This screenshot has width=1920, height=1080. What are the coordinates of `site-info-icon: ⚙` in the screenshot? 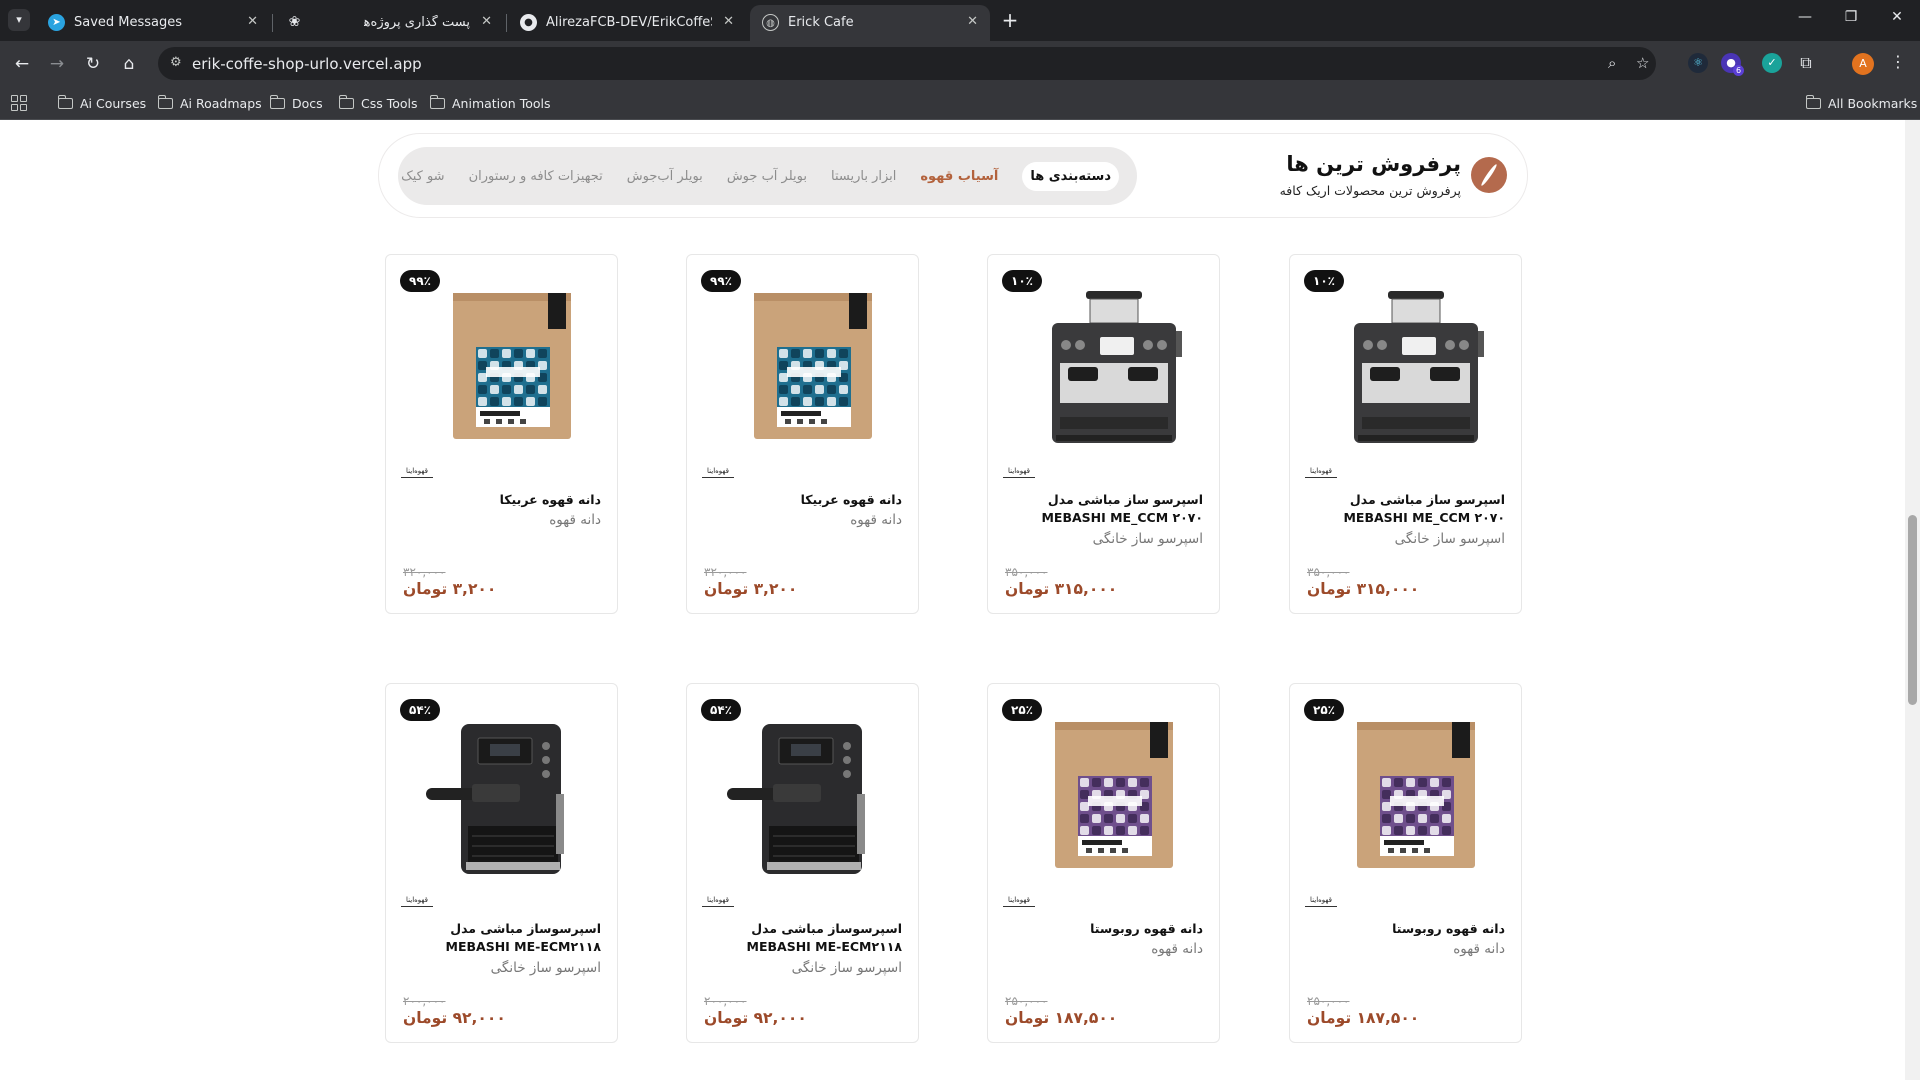 It's located at (176, 62).